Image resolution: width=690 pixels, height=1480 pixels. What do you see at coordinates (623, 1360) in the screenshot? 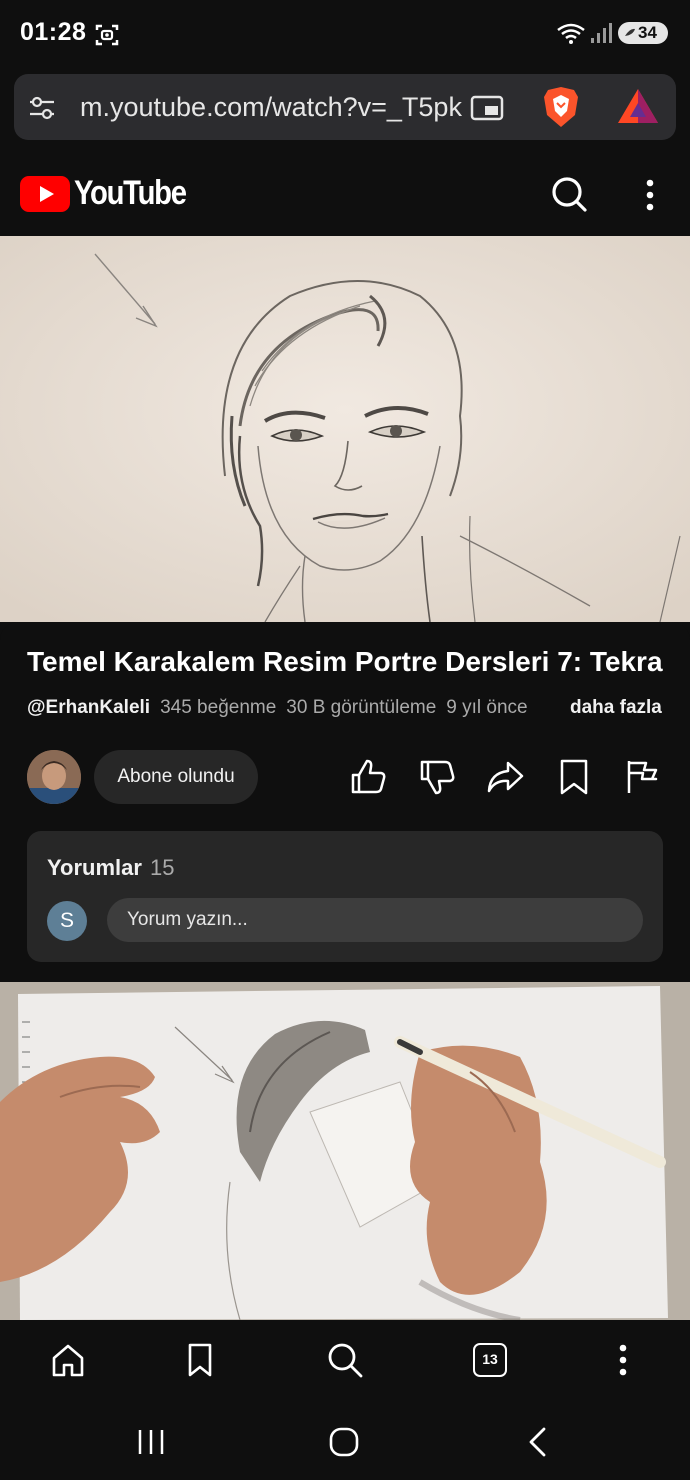
I see `menu-icon` at bounding box center [623, 1360].